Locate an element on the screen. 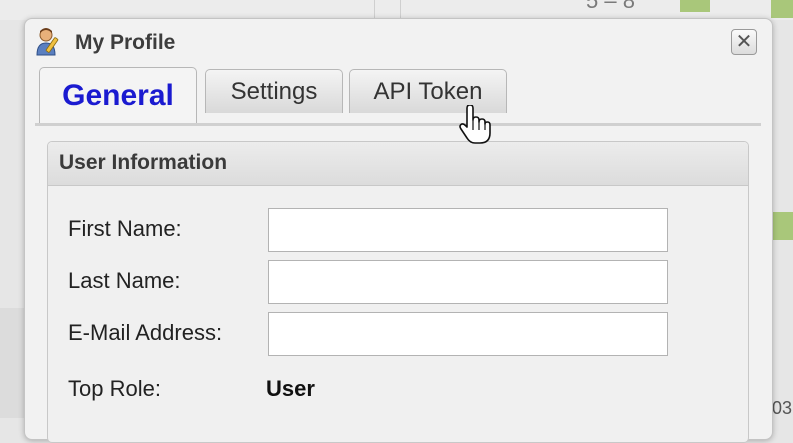 Image resolution: width=793 pixels, height=443 pixels. section-title: User Information is located at coordinates (398, 164).